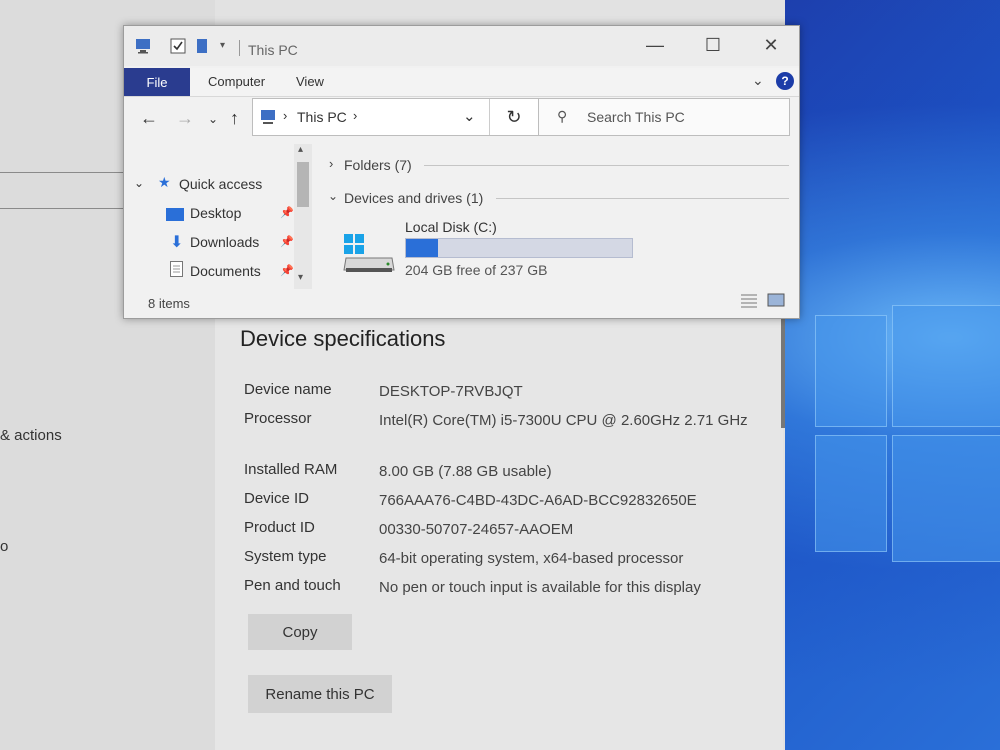 The width and height of the screenshot is (1000, 750). Describe the element at coordinates (519, 248) in the screenshot. I see `drive-usage-bar` at that location.